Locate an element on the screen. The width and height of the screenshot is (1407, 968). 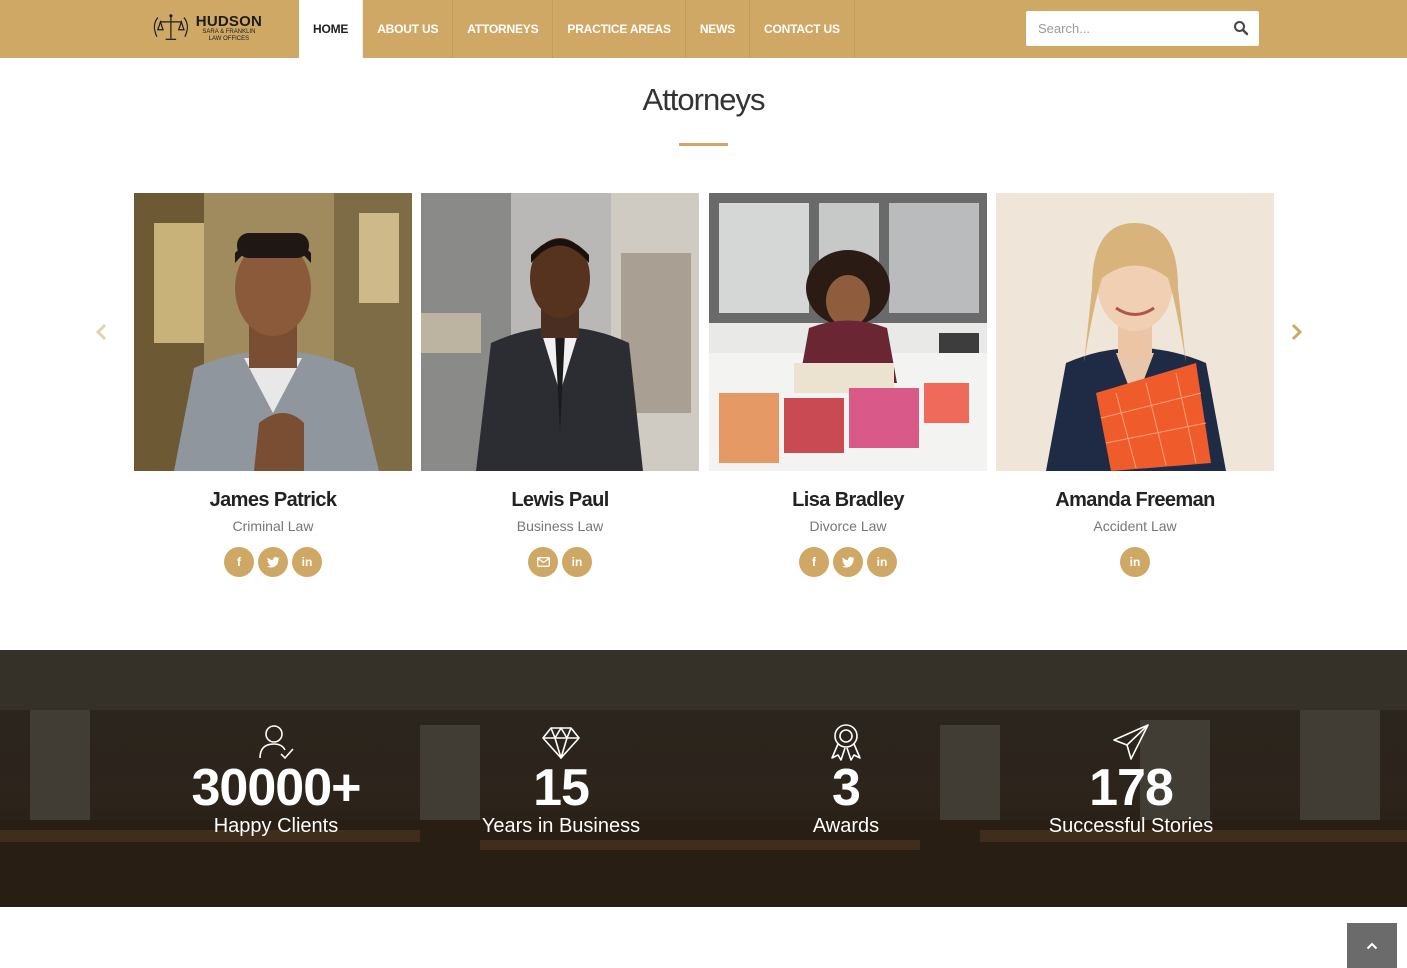
scales-icon is located at coordinates (170, 27).